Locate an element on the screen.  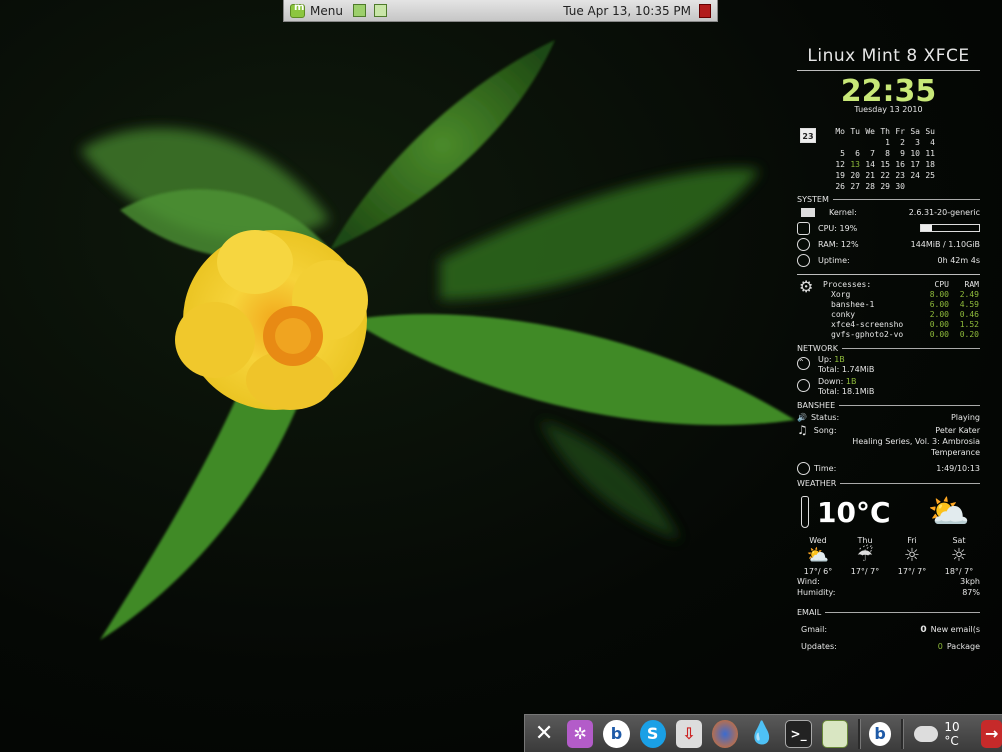
network-up: ⌃ Up: 1B Total: 1.74MiB is located at coordinates (836, 364).